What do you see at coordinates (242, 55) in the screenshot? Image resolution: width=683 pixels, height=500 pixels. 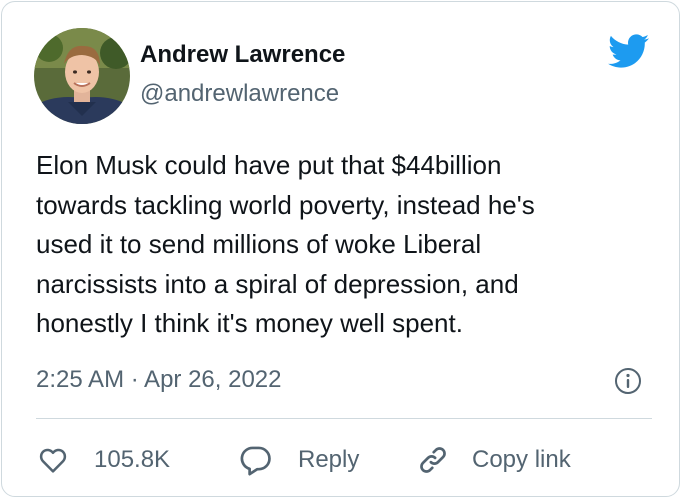 I see `display-name: Andrew Lawrence` at bounding box center [242, 55].